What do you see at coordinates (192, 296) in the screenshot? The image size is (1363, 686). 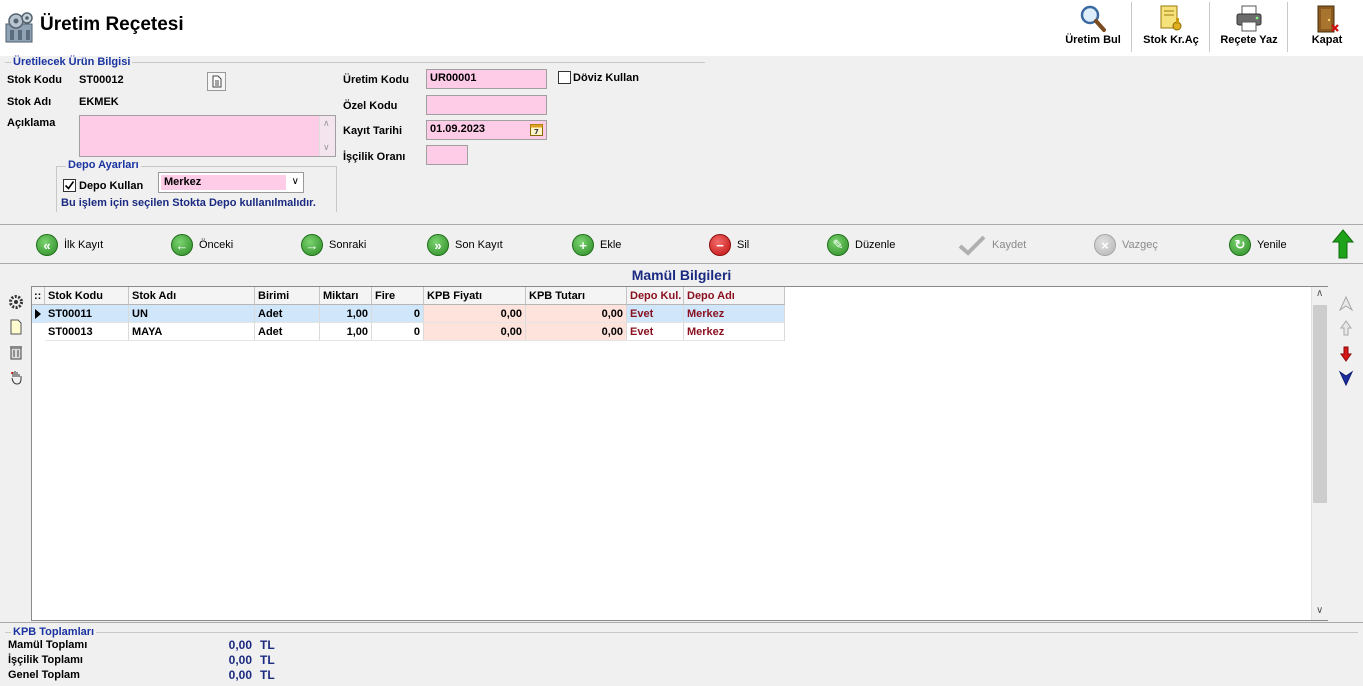 I see `col-header-stok-adi: Stok Adı` at bounding box center [192, 296].